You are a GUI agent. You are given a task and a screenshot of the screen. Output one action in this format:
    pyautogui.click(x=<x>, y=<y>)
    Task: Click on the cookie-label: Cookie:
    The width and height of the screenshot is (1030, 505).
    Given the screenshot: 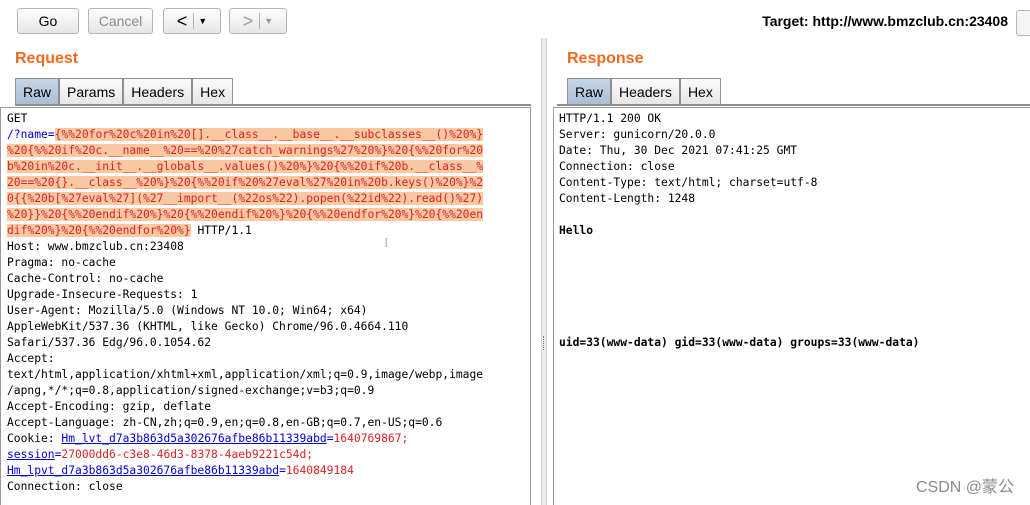 What is the action you would take?
    pyautogui.click(x=34, y=438)
    